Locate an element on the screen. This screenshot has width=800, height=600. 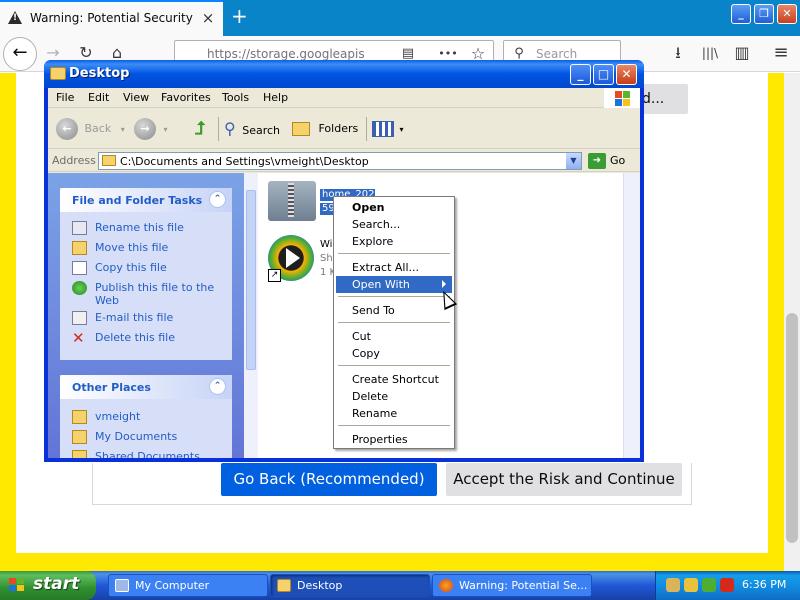
ctx-rename: Rename is located at coordinates (394, 413).